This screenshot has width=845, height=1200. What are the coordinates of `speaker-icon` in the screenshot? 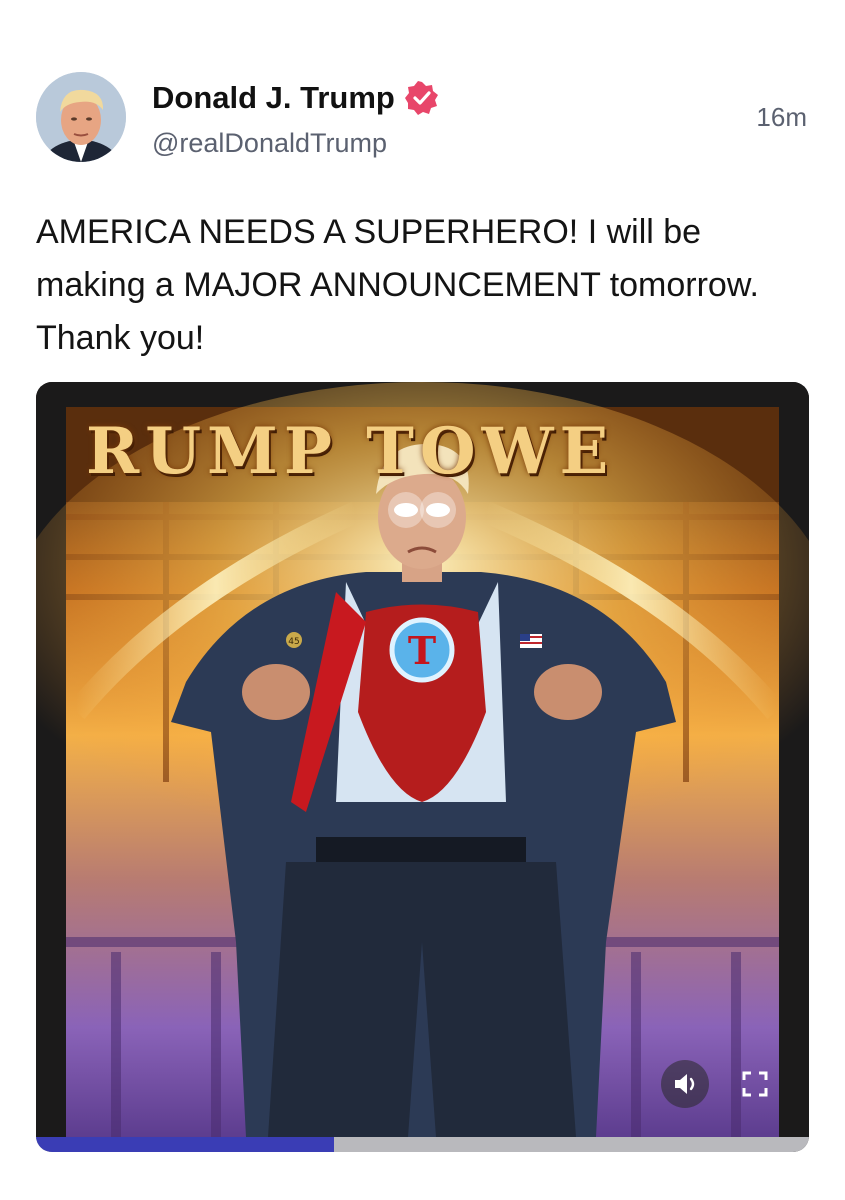 It's located at (685, 1084).